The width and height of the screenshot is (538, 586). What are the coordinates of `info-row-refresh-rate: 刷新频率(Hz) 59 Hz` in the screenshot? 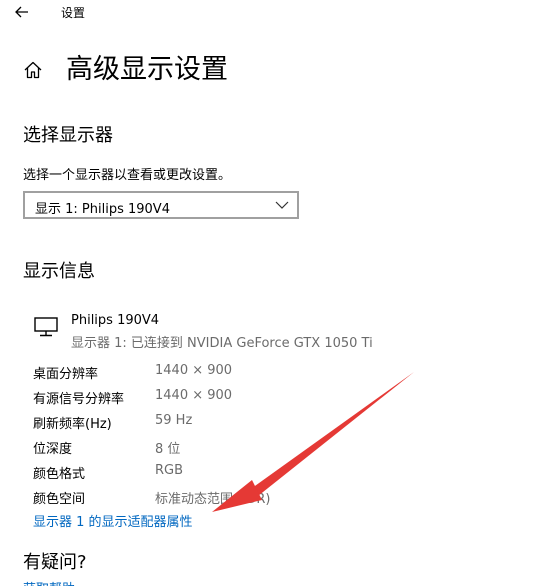 It's located at (233, 422).